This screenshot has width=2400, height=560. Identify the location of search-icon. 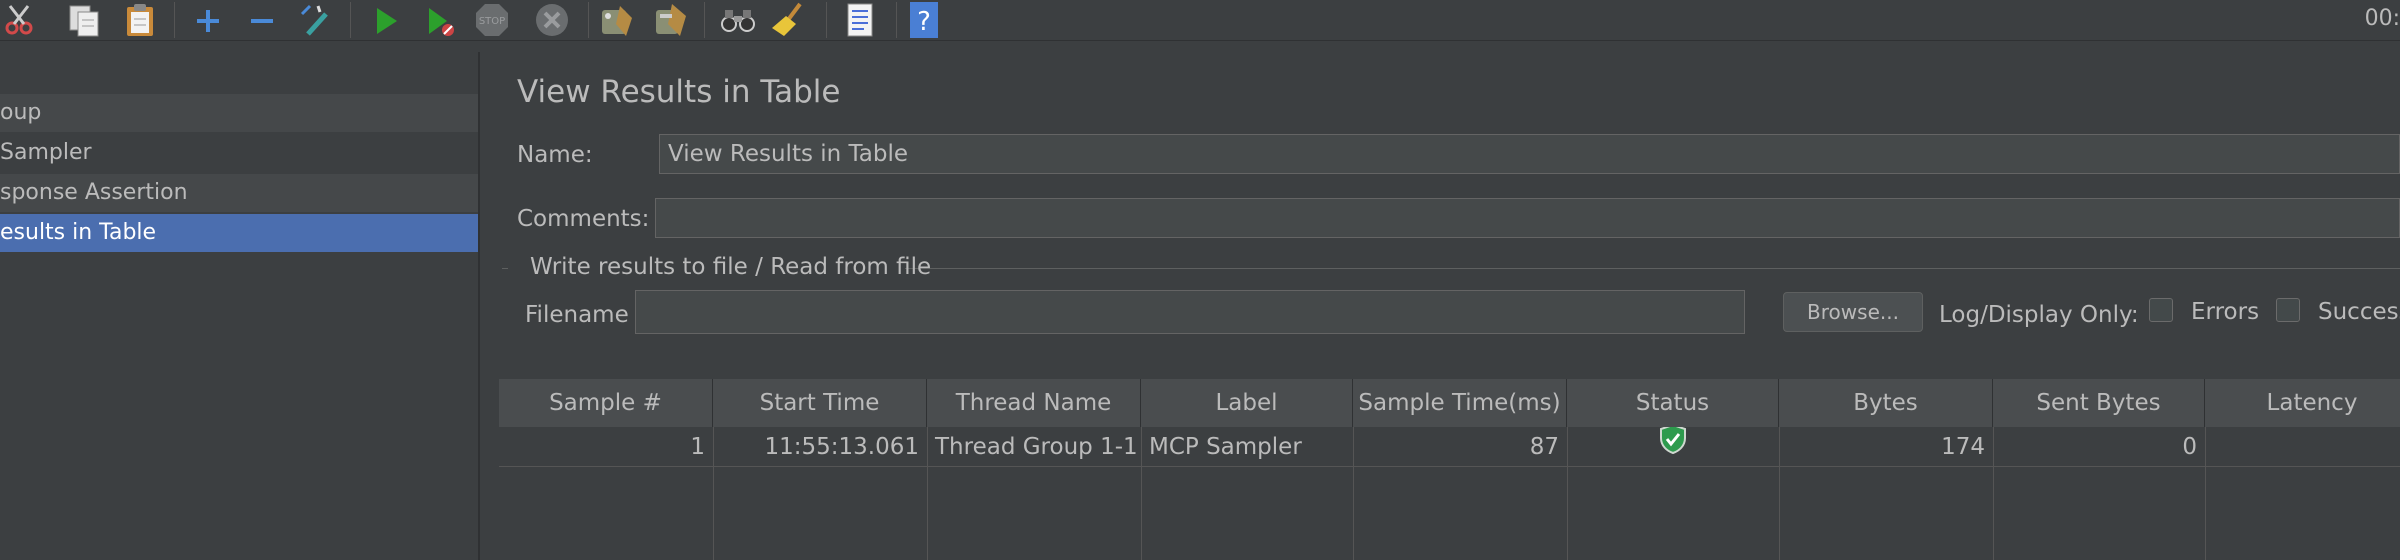
(738, 20).